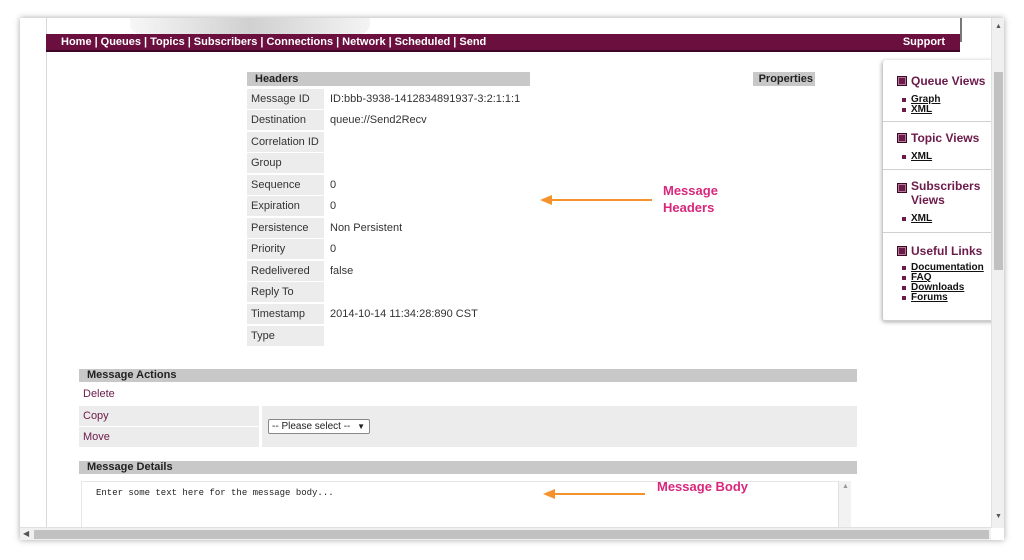 The width and height of the screenshot is (1024, 560). I want to click on nav-support-link: Support, so click(924, 42).